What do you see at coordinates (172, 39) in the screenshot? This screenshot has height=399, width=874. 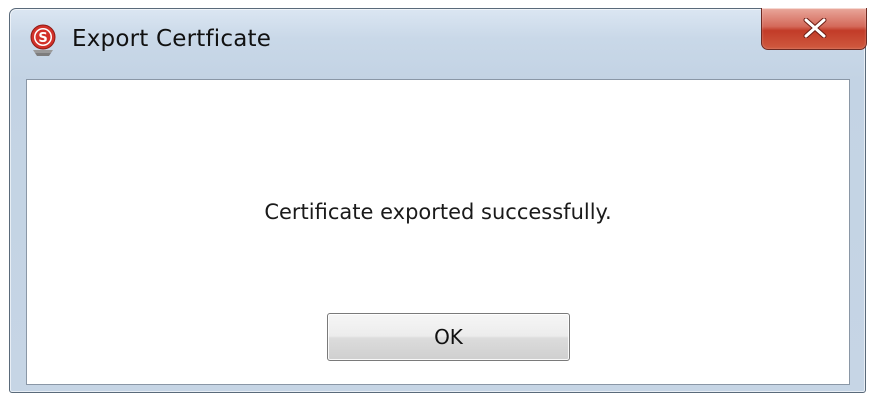 I see `window-title: Export Certficate` at bounding box center [172, 39].